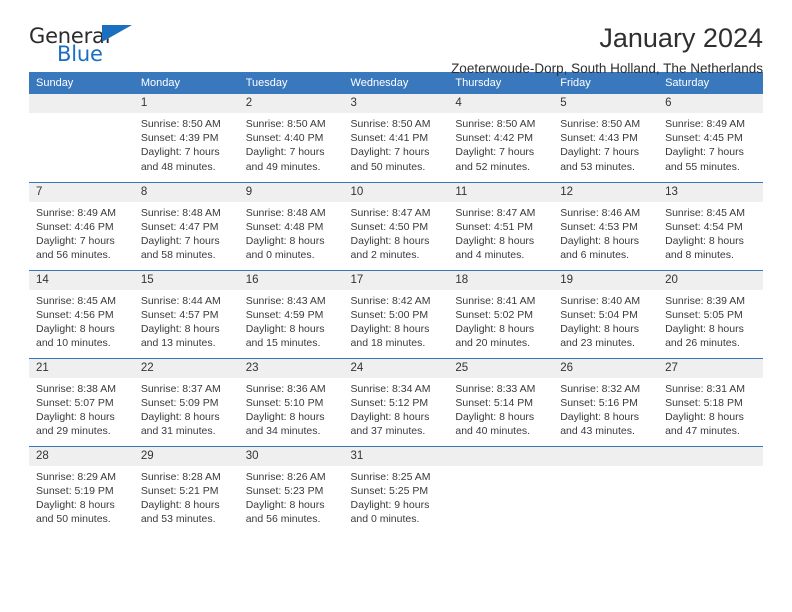  What do you see at coordinates (390, 300) in the screenshot?
I see `sunrise-text: Sunrise: 8:42 AM` at bounding box center [390, 300].